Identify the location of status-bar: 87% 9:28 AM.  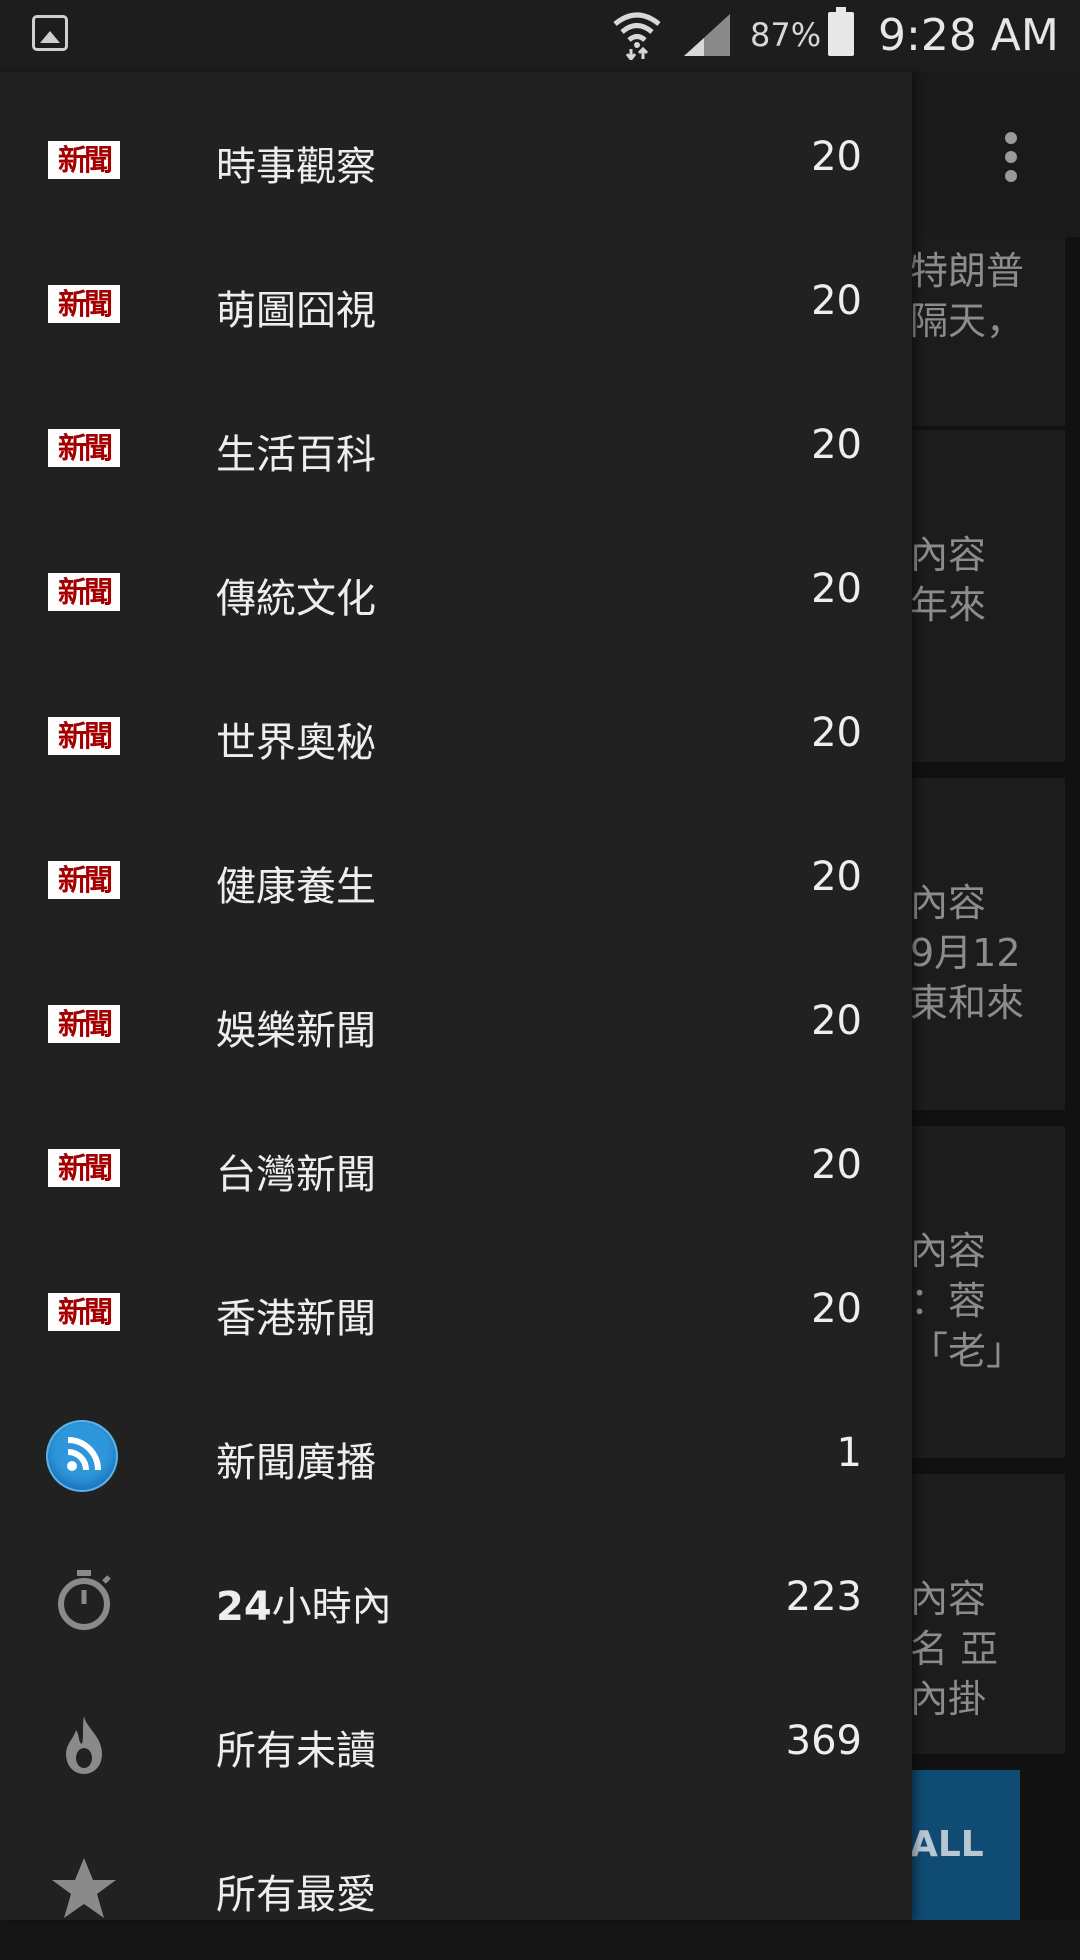
(540, 36).